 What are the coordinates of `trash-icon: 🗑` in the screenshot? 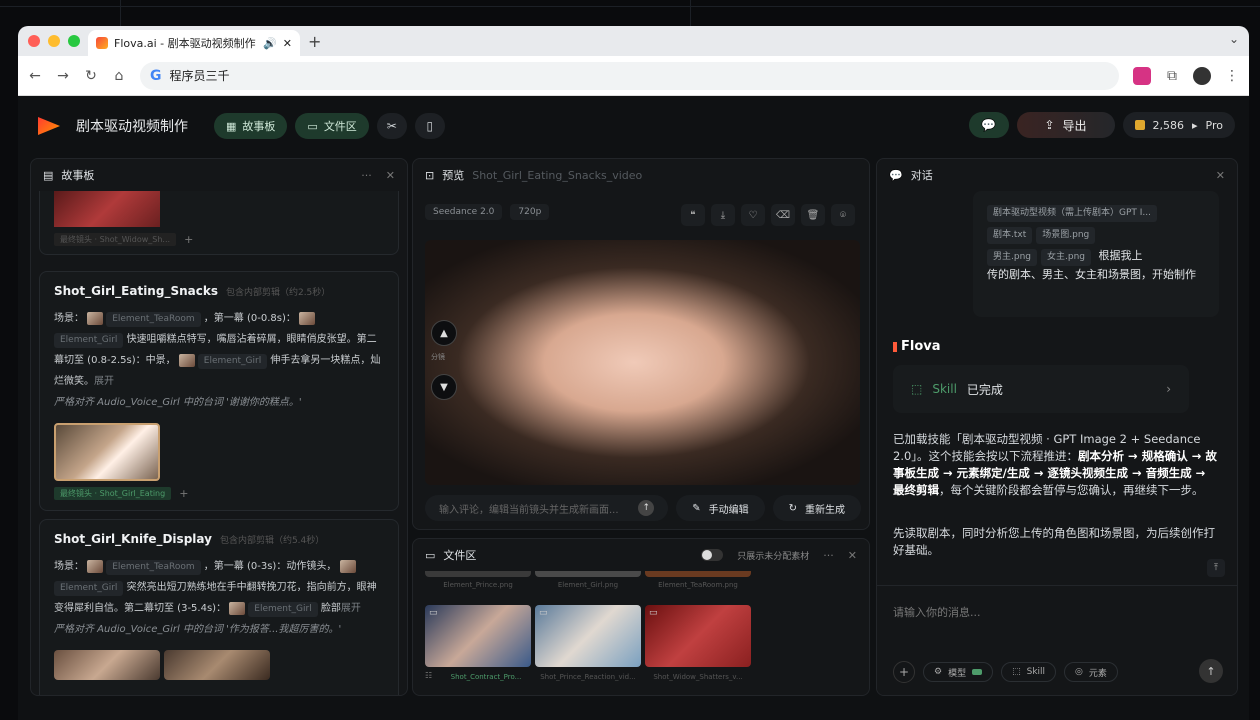 It's located at (813, 215).